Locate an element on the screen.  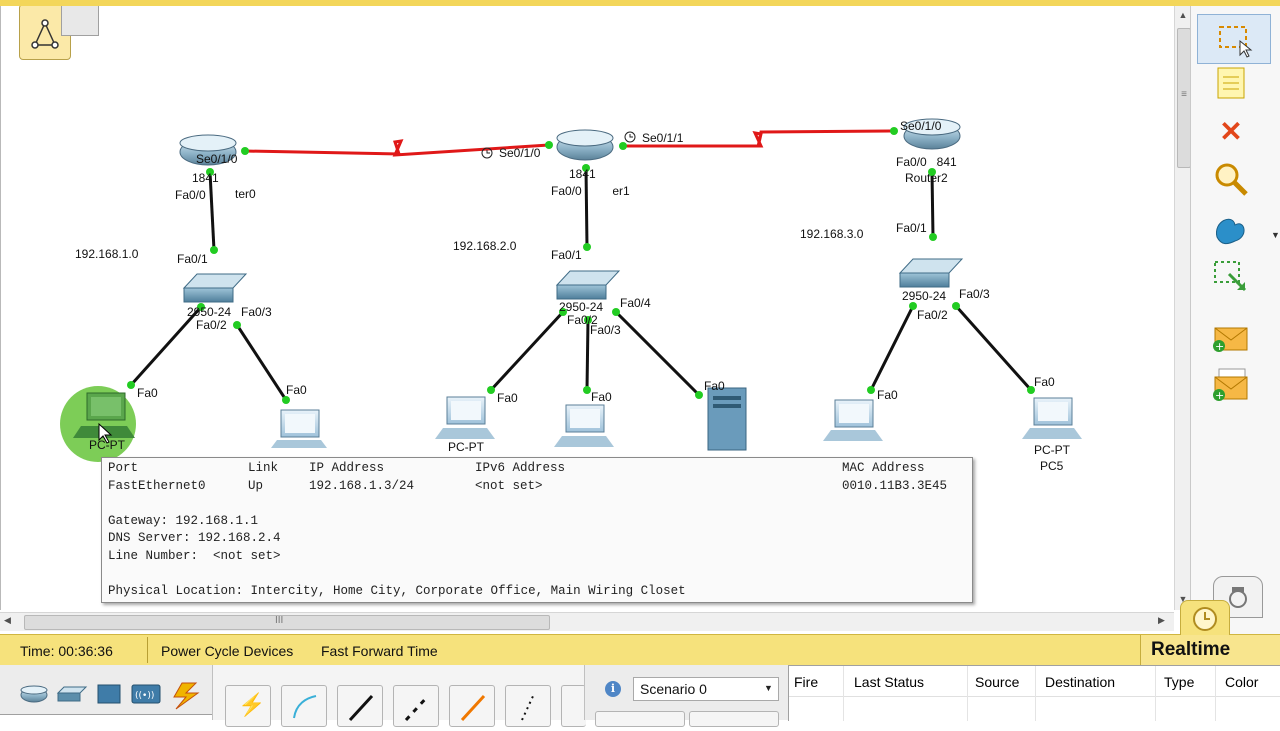
horizontal-scroll-thumb: III is located at coordinates (287, 622).